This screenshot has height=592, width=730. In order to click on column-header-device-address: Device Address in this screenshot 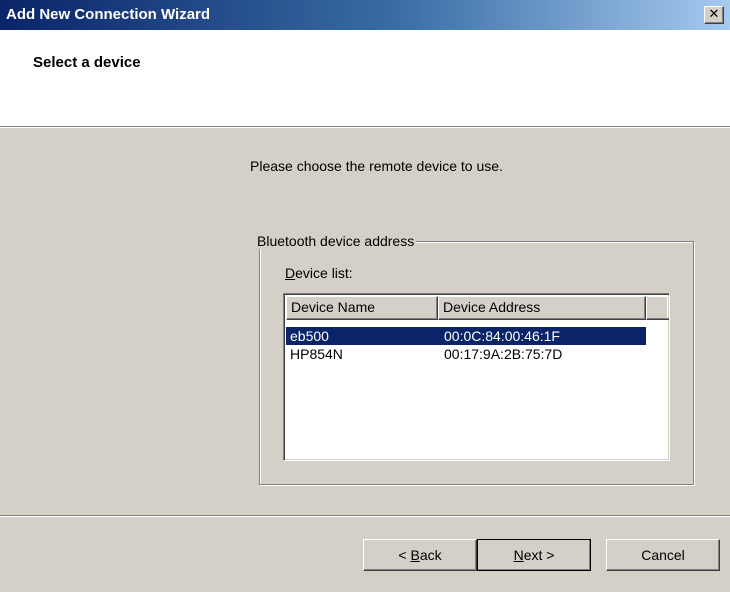, I will do `click(542, 308)`.